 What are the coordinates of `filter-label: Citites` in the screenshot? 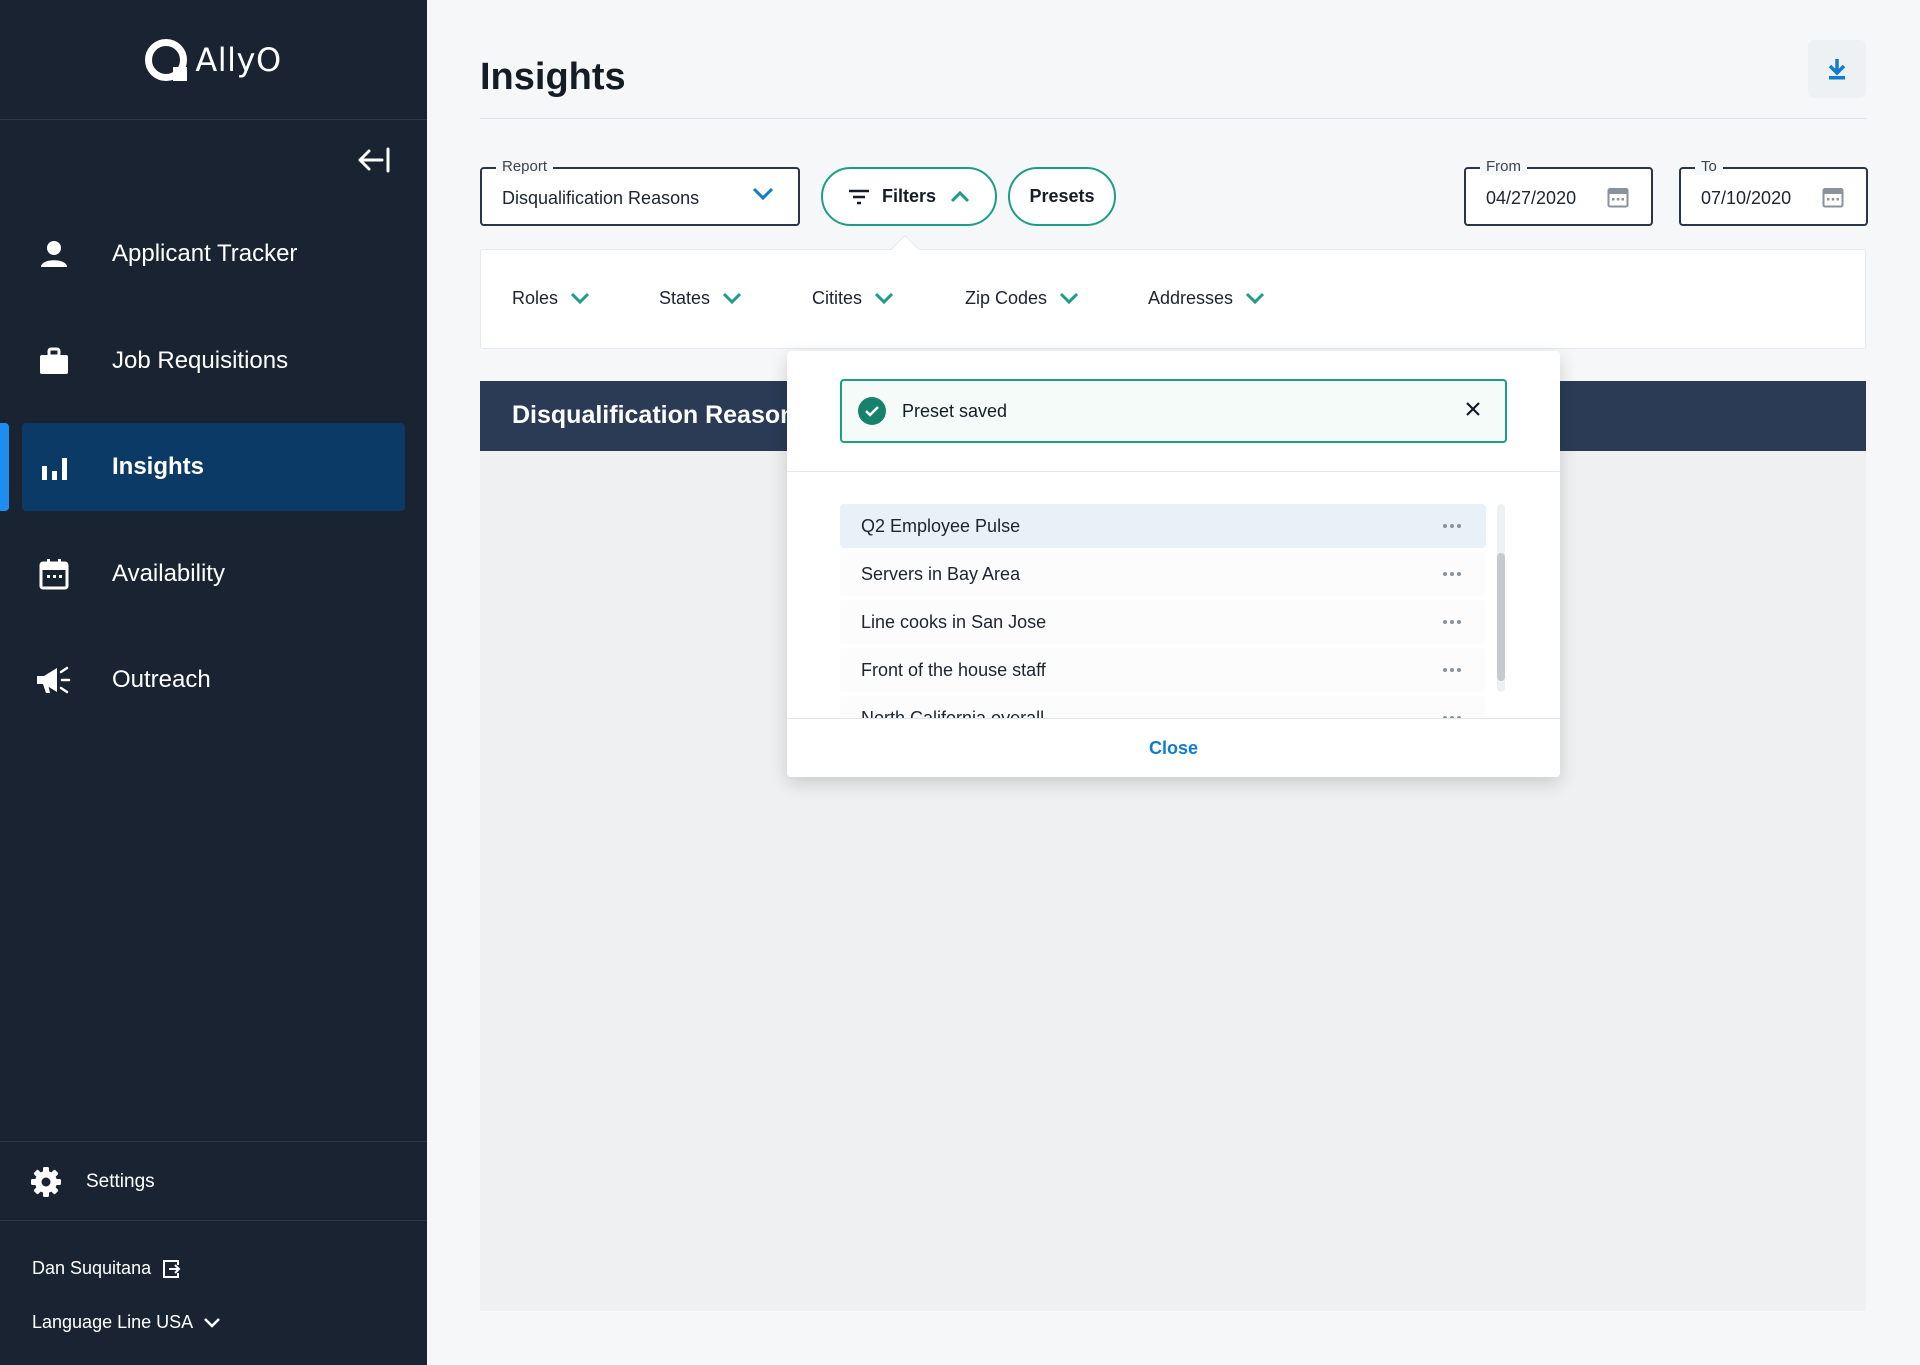 It's located at (837, 298).